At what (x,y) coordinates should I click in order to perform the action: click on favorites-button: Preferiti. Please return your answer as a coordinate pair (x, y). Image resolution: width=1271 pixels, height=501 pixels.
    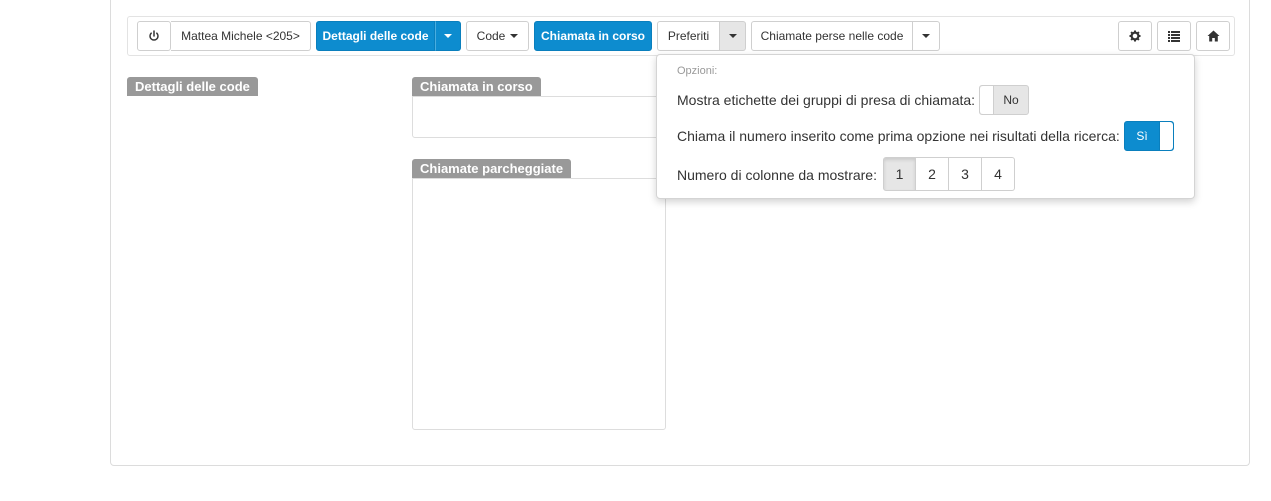
    Looking at the image, I should click on (688, 36).